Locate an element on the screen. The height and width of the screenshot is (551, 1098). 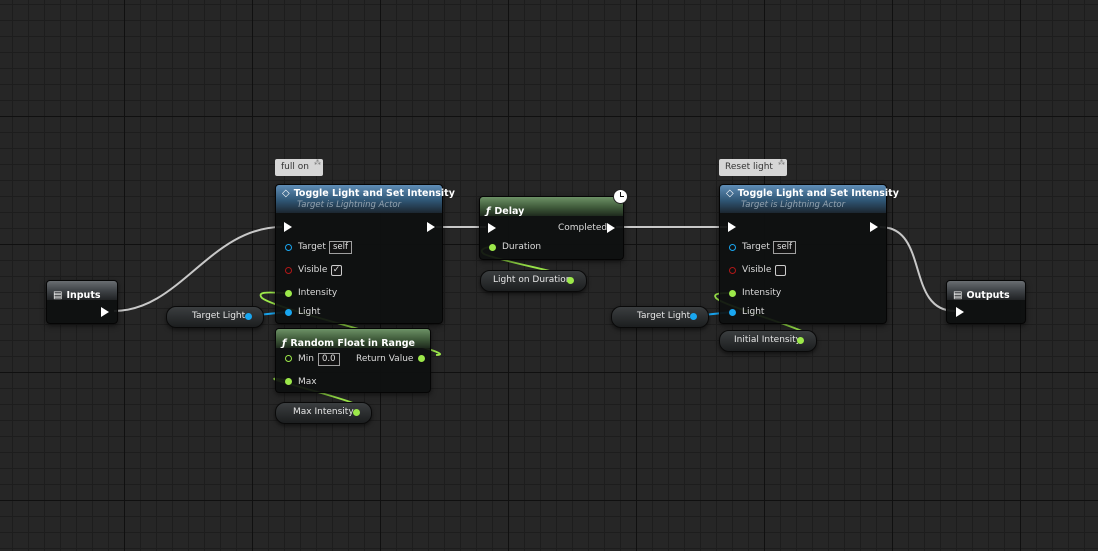
min-value: 0.0 is located at coordinates (329, 359).